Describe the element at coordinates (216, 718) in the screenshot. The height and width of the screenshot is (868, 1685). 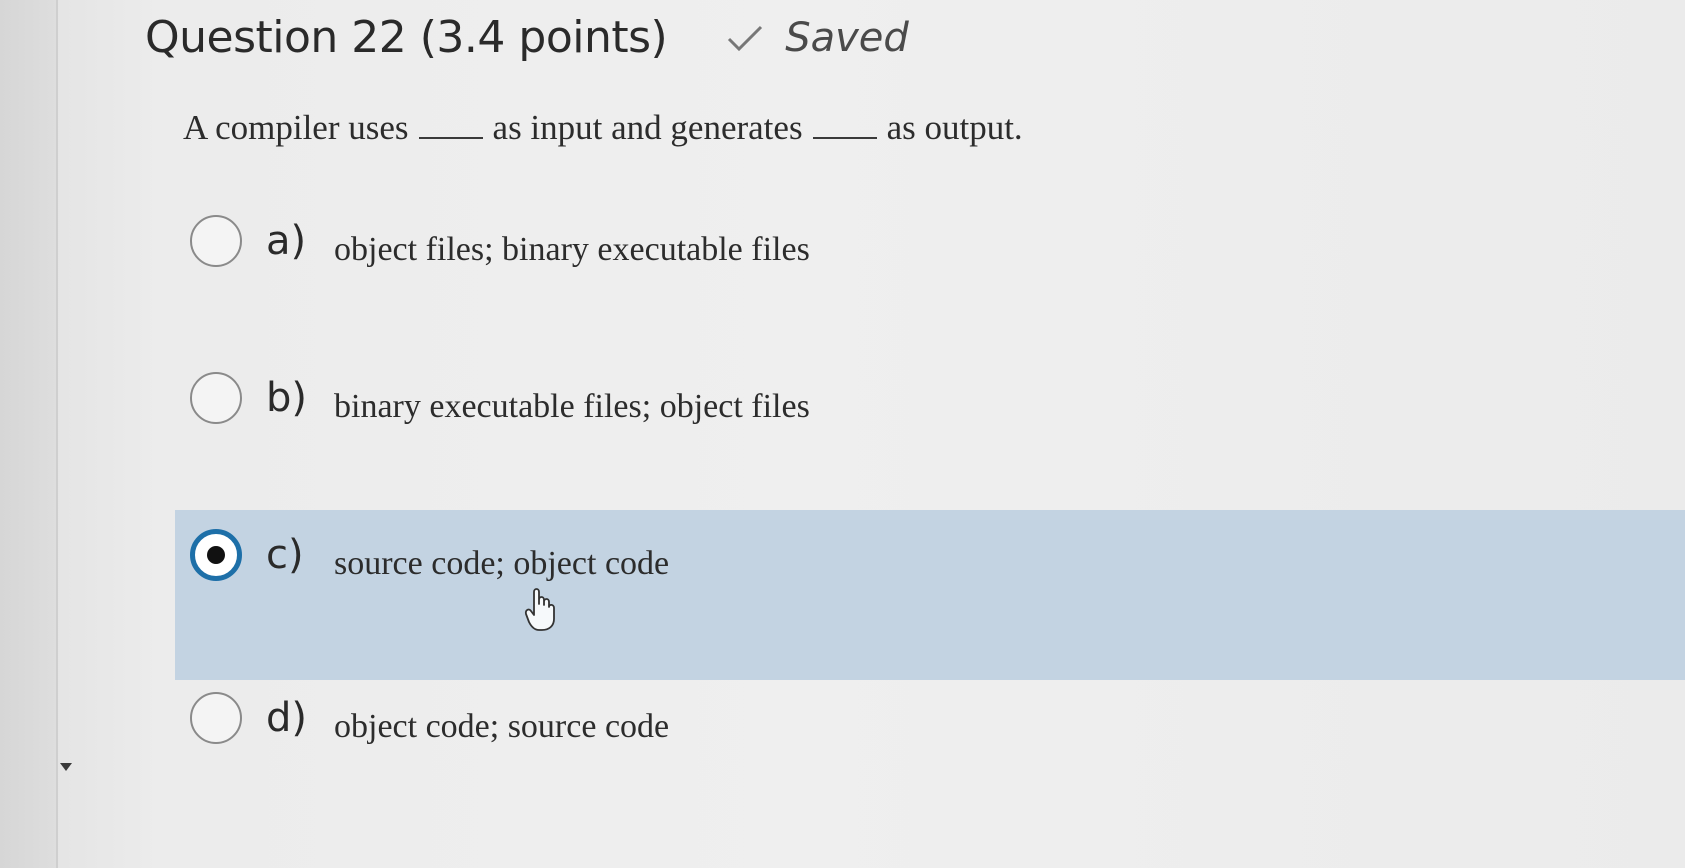
I see `radio-button-d` at that location.